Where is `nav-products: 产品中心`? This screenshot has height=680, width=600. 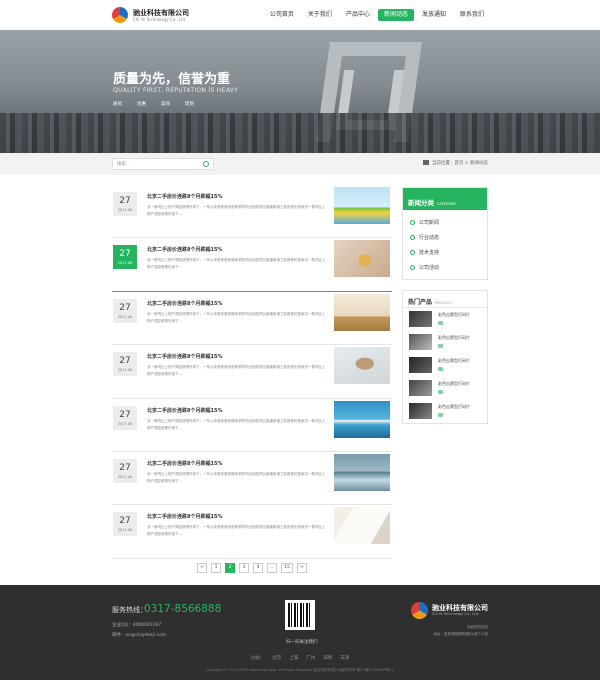
nav-products: 产品中心 is located at coordinates (358, 15).